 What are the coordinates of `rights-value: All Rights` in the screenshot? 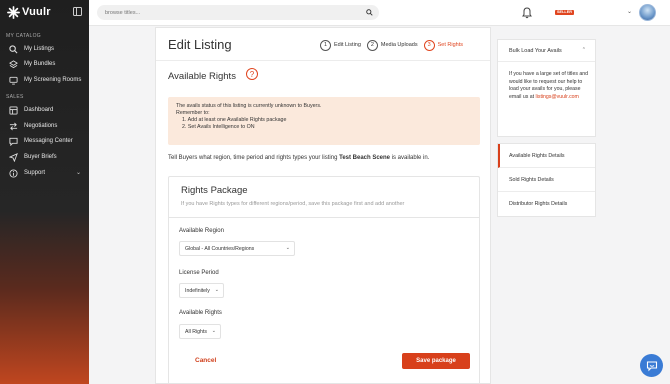 It's located at (196, 331).